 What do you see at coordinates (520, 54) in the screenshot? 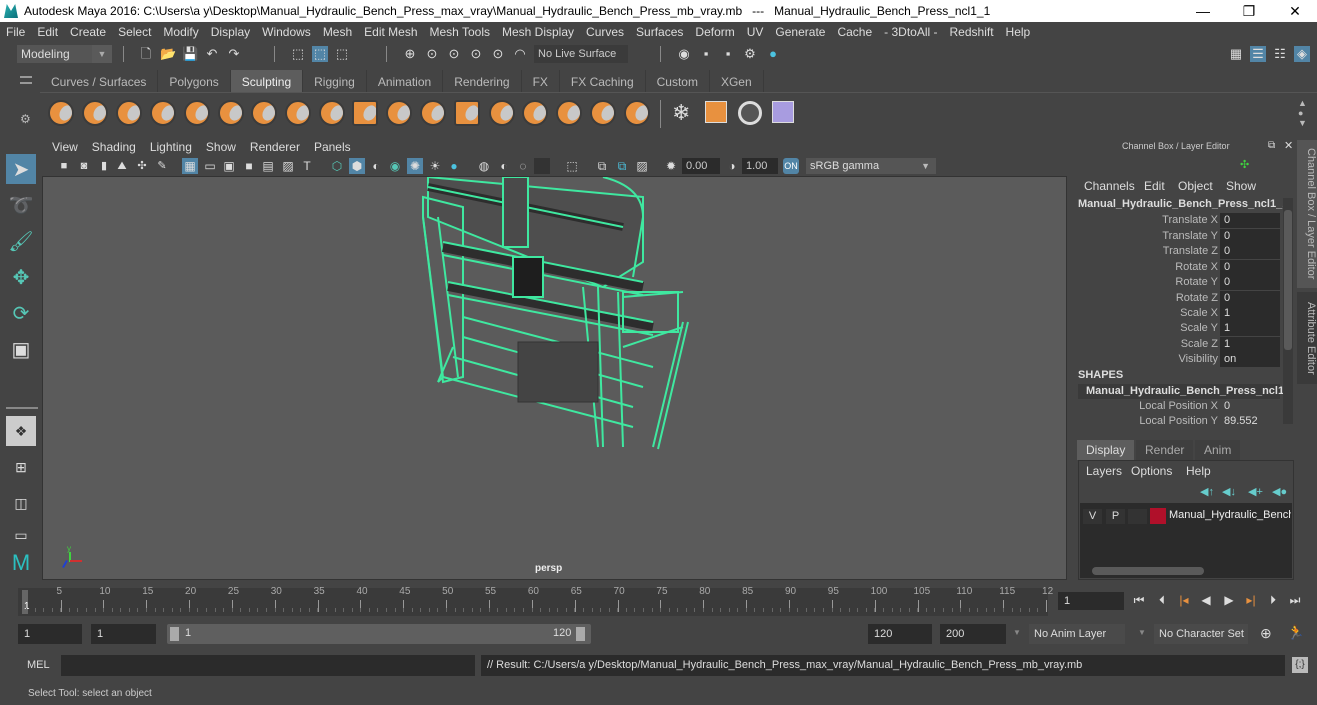
I see `make-live-icon: ◠` at bounding box center [520, 54].